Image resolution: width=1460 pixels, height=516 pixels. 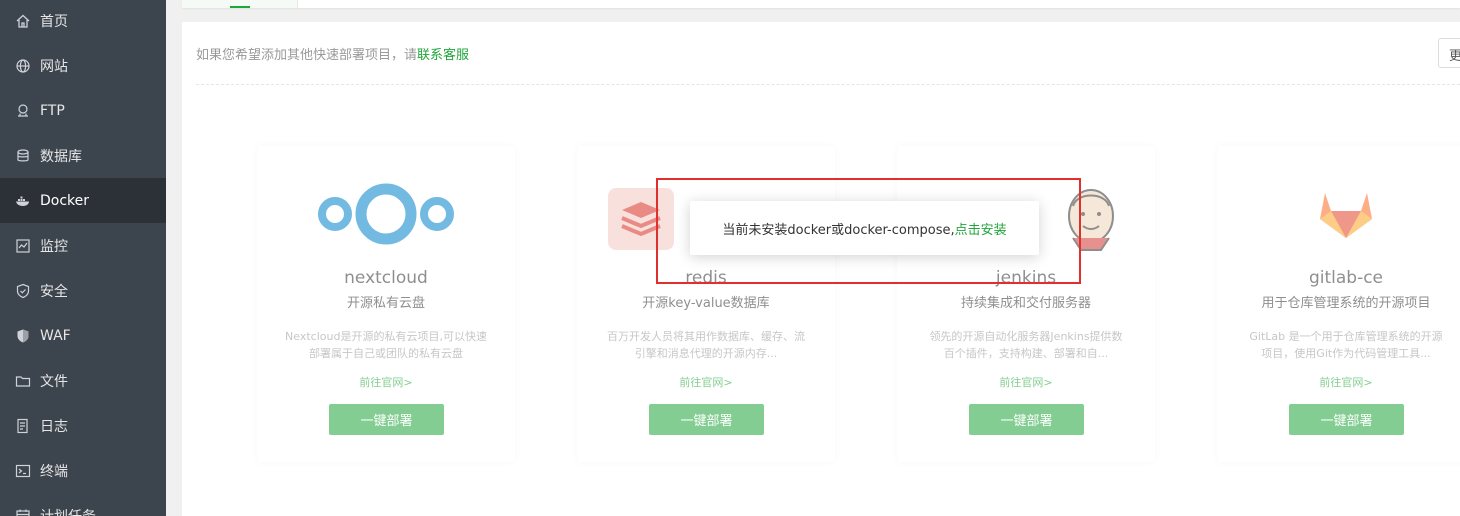 What do you see at coordinates (54, 246) in the screenshot?
I see `sidebar-item-label: 监控` at bounding box center [54, 246].